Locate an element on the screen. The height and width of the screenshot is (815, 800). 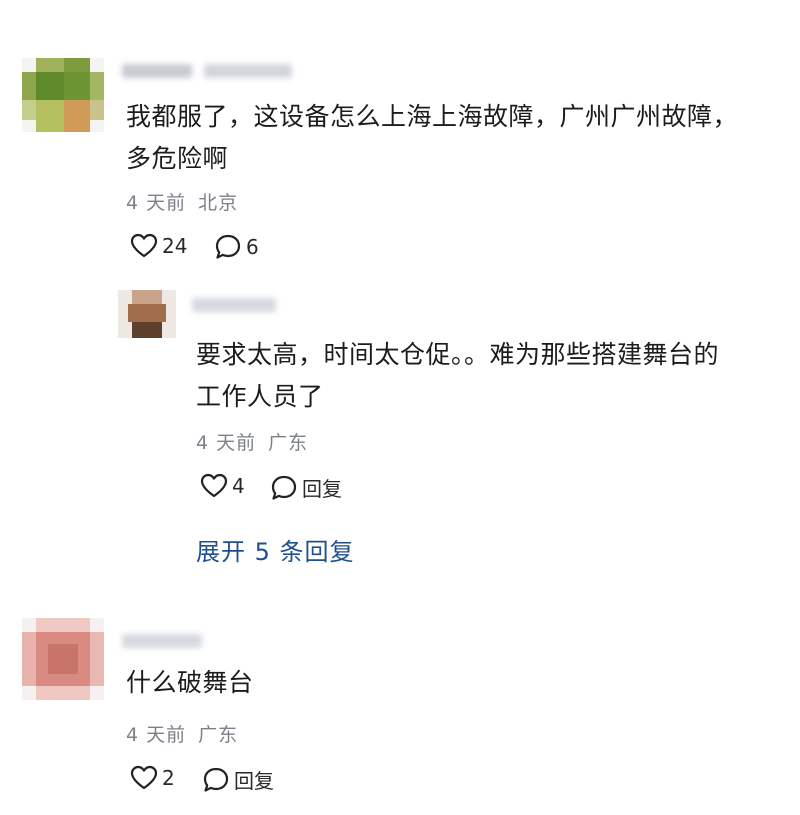
comment-text: 什么破舞台 is located at coordinates (456, 683).